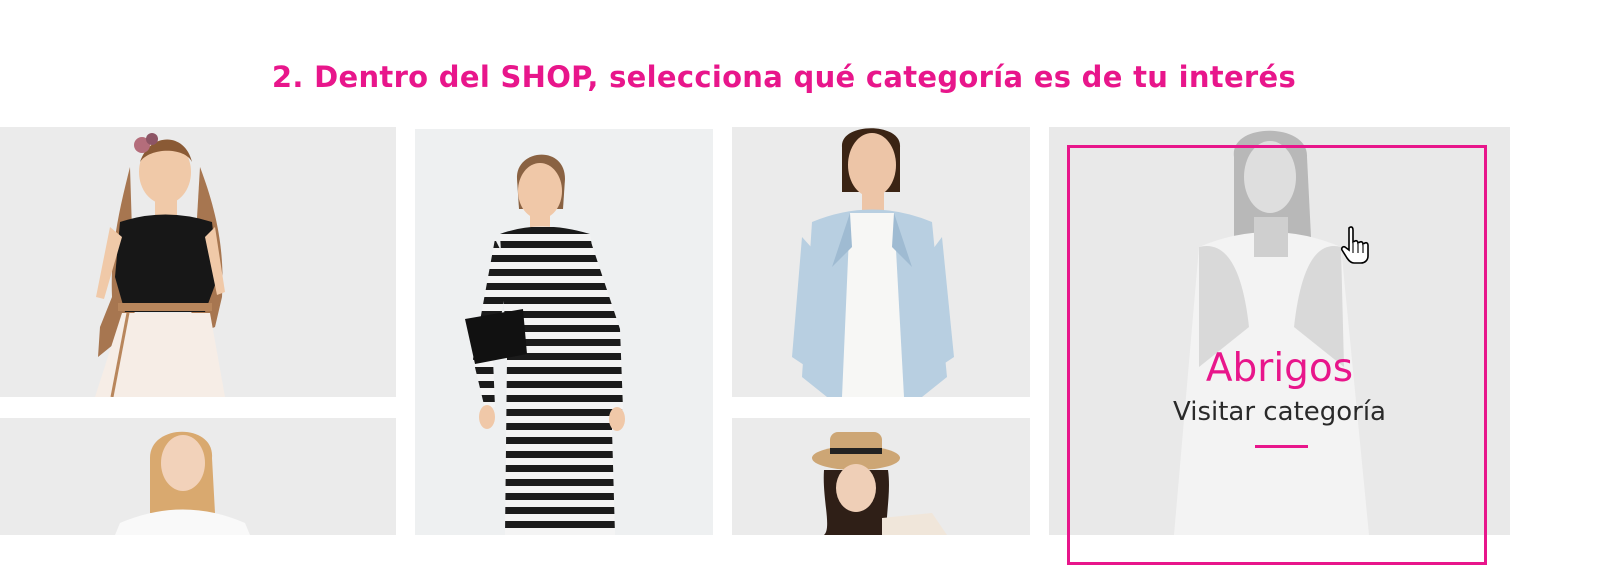 This screenshot has height=565, width=1599. Describe the element at coordinates (1354, 245) in the screenshot. I see `hand-pointer-icon` at that location.